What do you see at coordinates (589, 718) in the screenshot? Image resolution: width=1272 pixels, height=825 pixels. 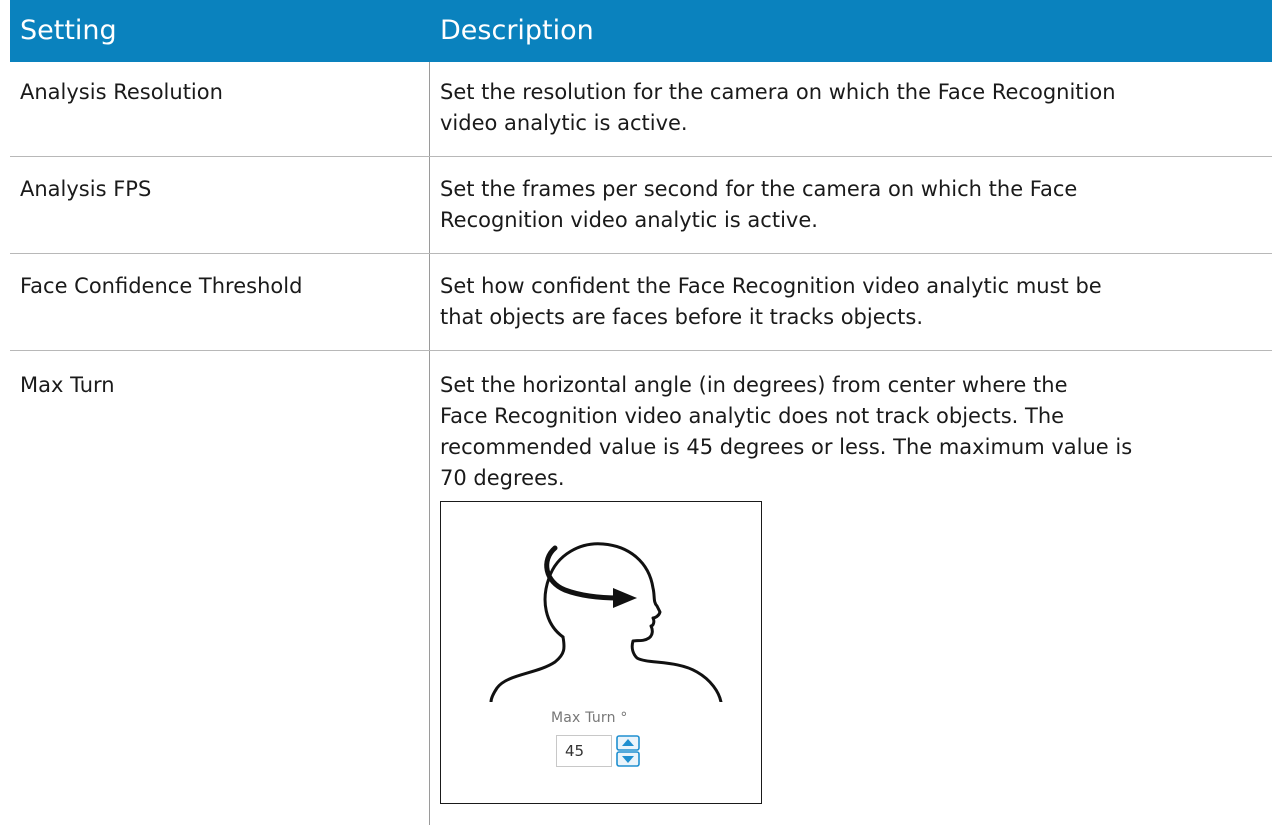 I see `max-turn-label: Max Turn °` at bounding box center [589, 718].